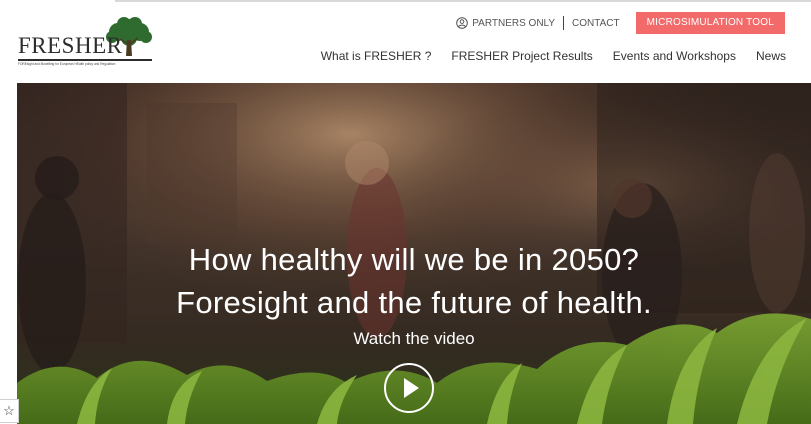  Describe the element at coordinates (85, 60) in the screenshot. I see `logo-rule` at that location.